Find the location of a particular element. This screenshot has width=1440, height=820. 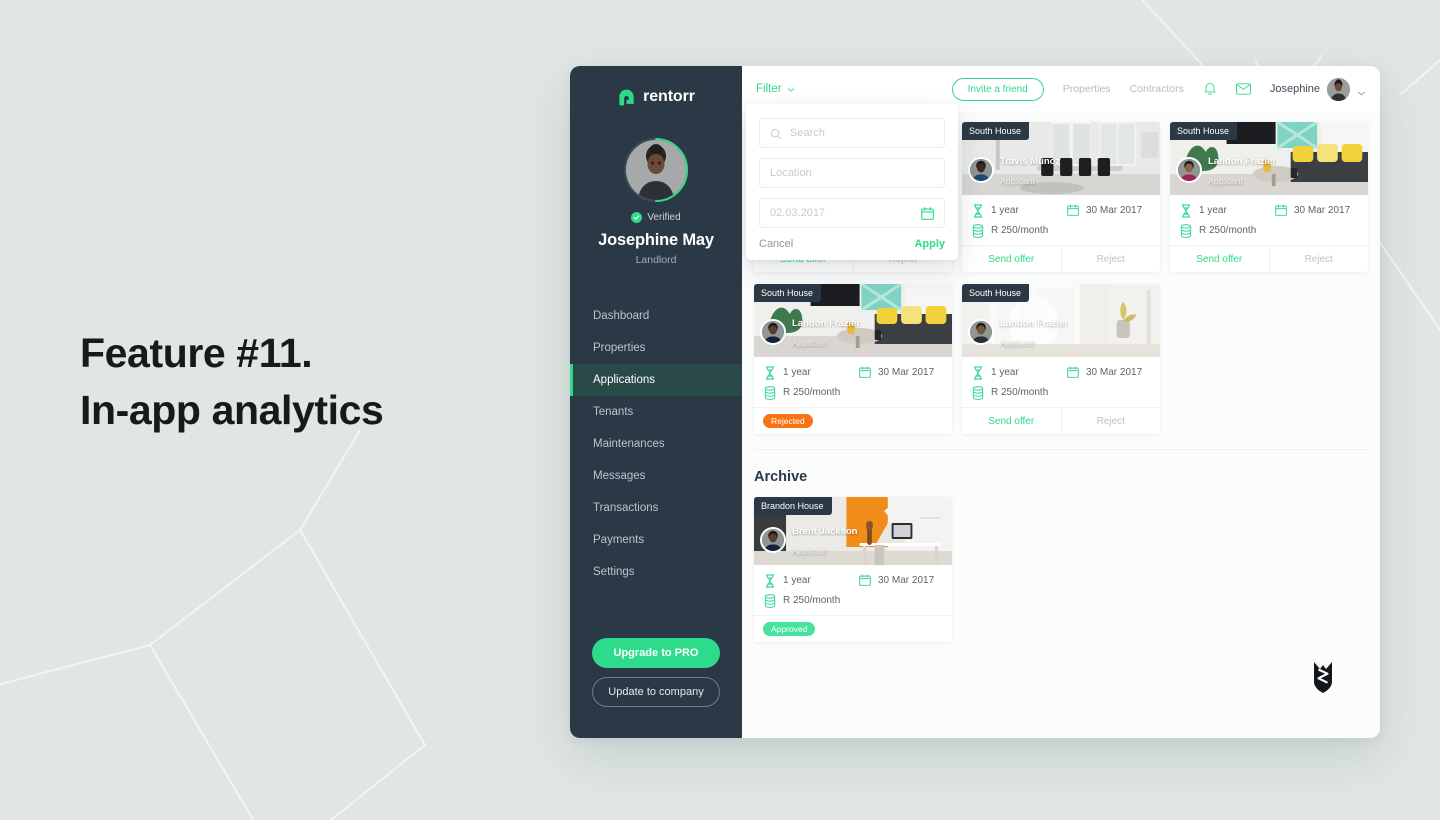

sidebar-item-tenants: Tenants is located at coordinates (656, 412).